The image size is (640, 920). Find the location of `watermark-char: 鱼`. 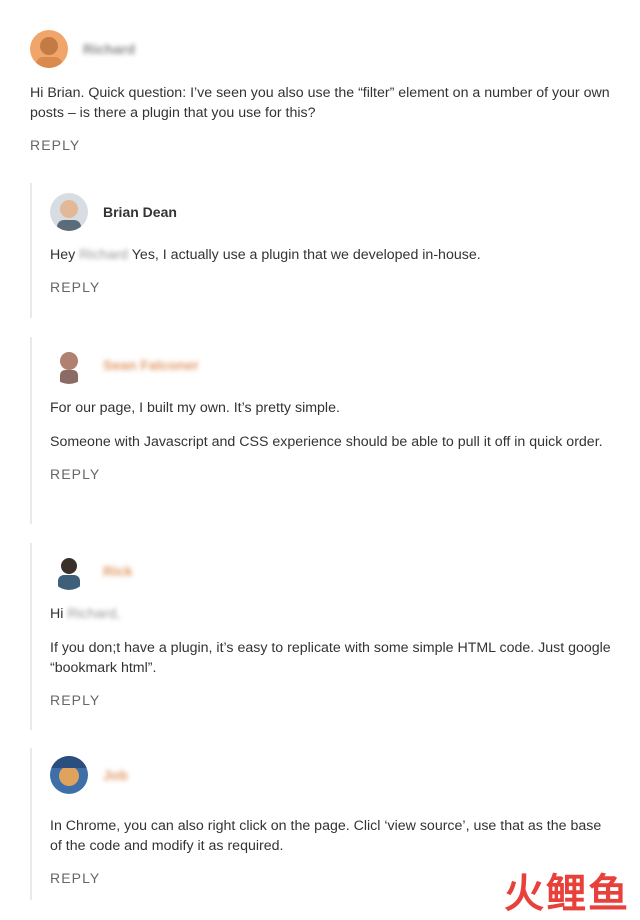

watermark-char: 鱼 is located at coordinates (608, 894).